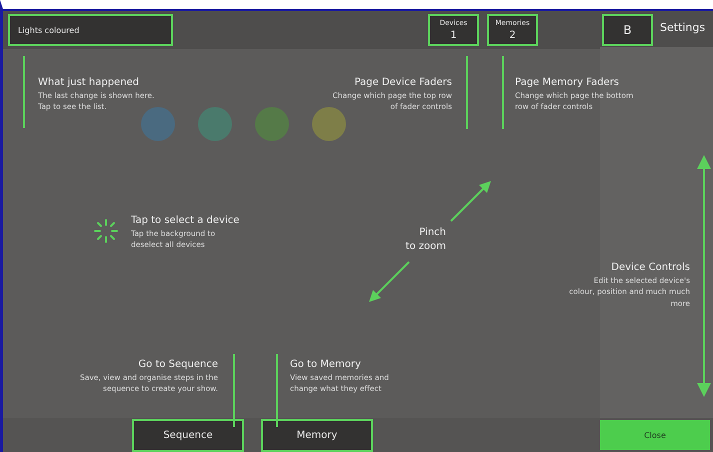  I want to click on tip-text: to zoom, so click(425, 247).